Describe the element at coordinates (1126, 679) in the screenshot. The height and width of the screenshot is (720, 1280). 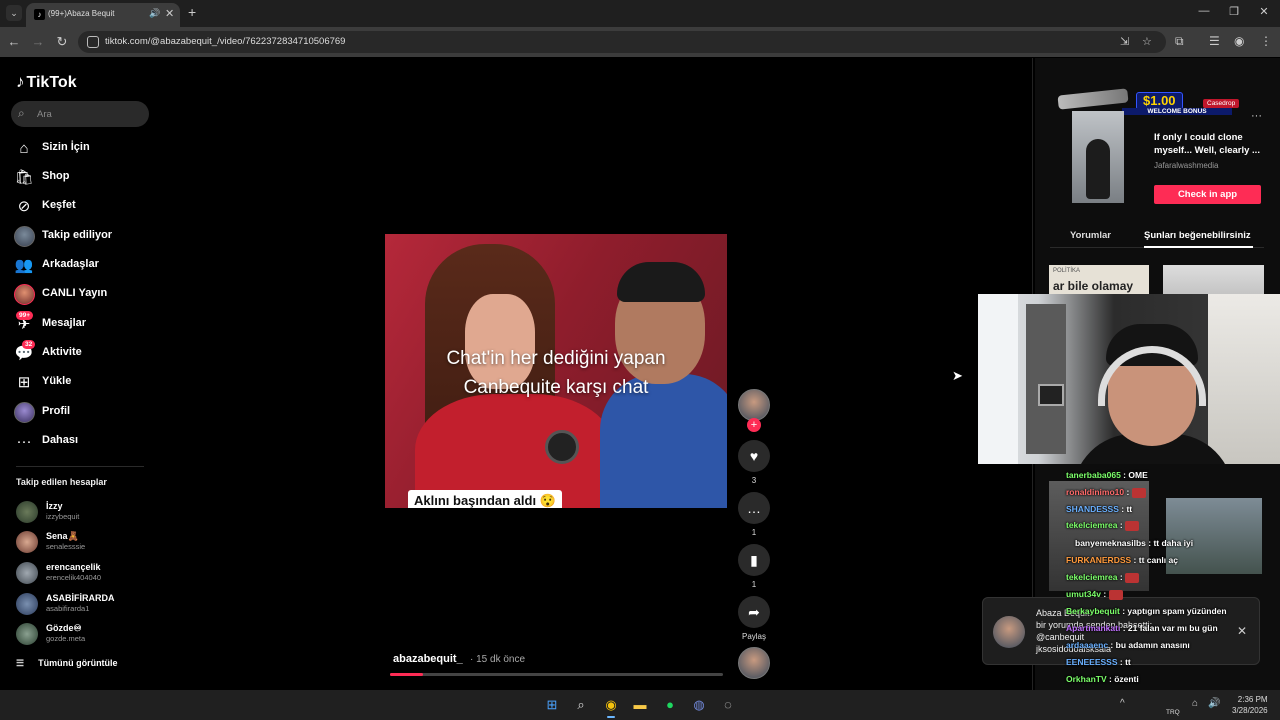
I see `chat-text: özenti` at that location.